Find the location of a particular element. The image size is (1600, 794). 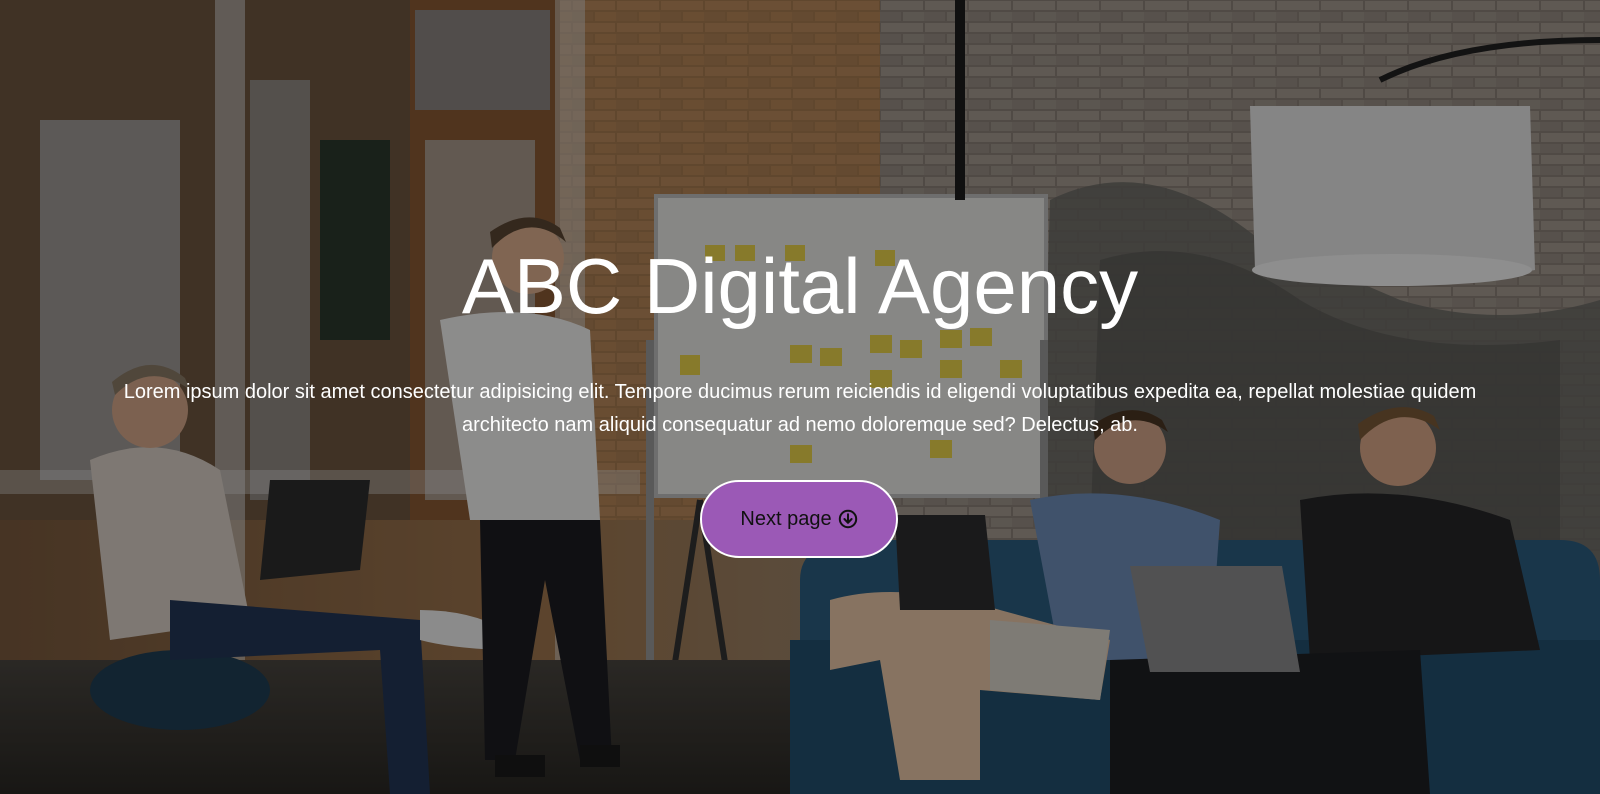

arrow-down-circle-icon is located at coordinates (848, 519).